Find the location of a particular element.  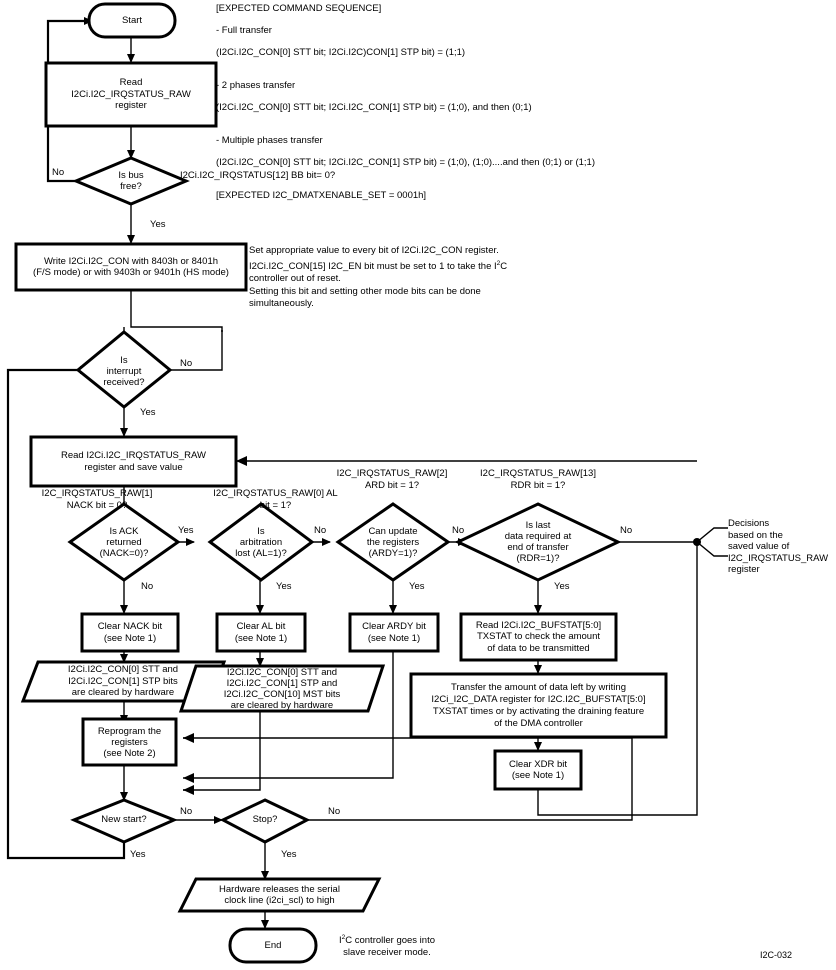

edge-label-ack-no: No is located at coordinates (147, 586).